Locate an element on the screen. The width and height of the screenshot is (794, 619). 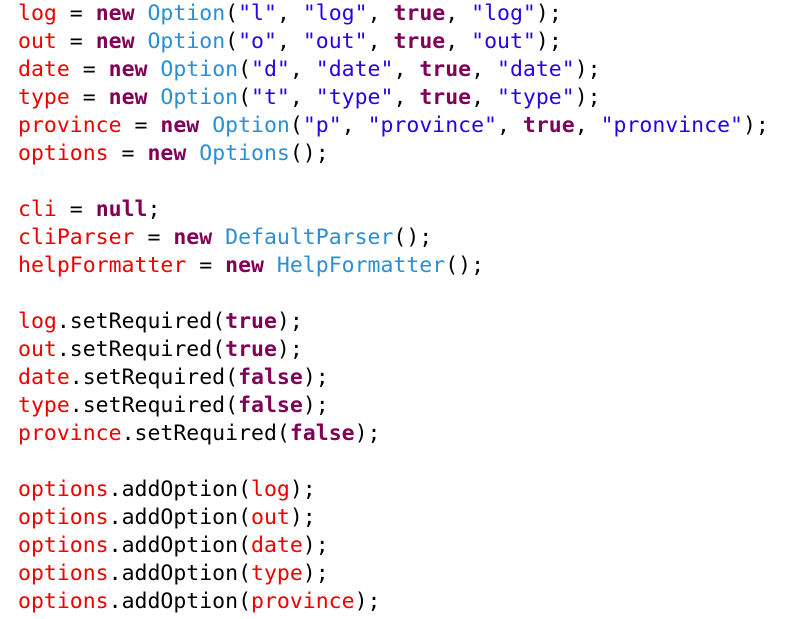
code-line: out.setRequired(true); is located at coordinates (397, 350).